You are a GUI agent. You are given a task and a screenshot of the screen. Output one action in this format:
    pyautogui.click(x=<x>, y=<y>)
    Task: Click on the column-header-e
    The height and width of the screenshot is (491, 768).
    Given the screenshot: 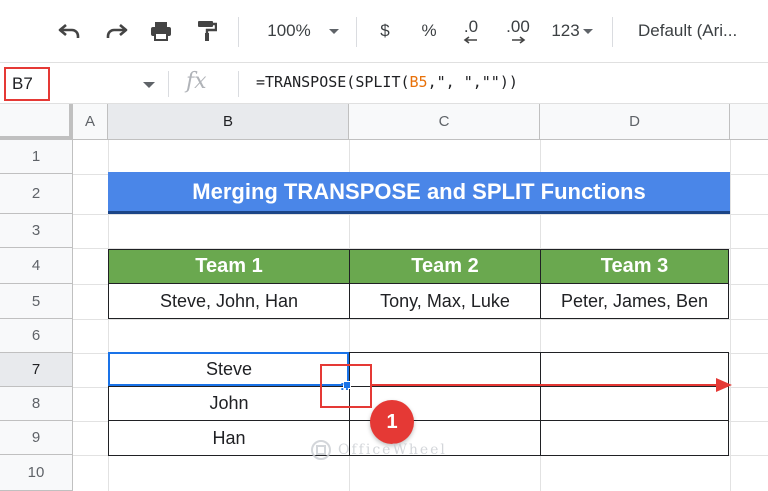 What is the action you would take?
    pyautogui.click(x=749, y=122)
    